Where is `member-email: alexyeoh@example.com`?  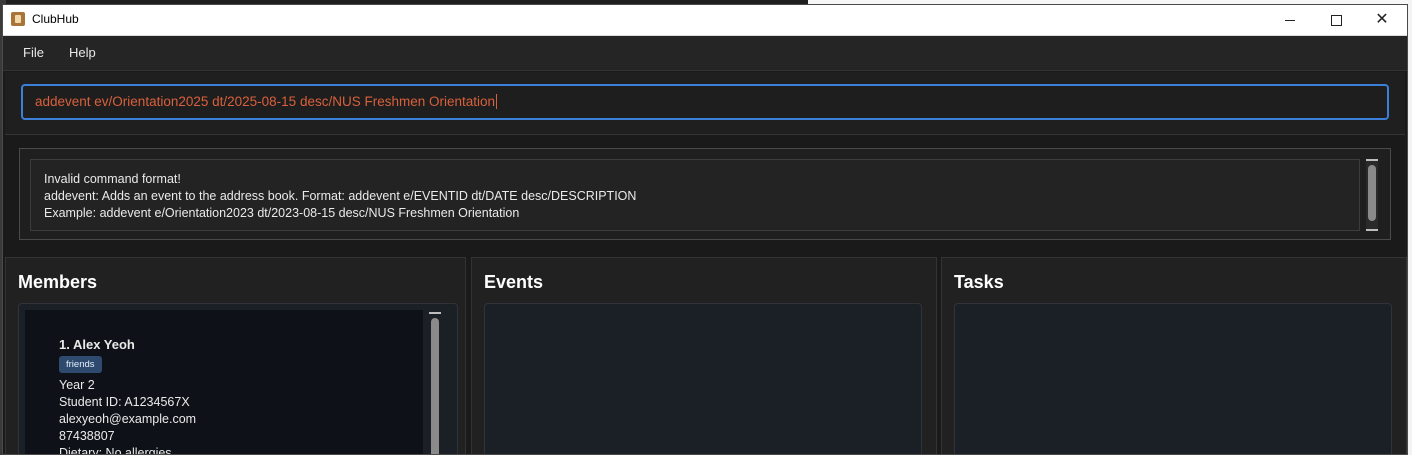 member-email: alexyeoh@example.com is located at coordinates (128, 419).